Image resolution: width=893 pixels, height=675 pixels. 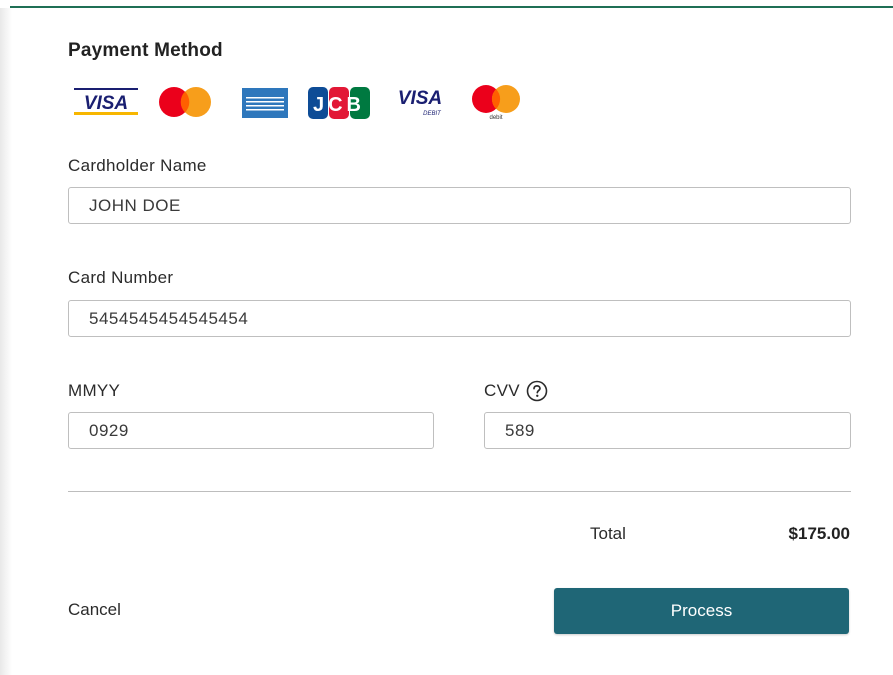 What do you see at coordinates (420, 98) in the screenshot?
I see `visa-debit-logo-text: VISA` at bounding box center [420, 98].